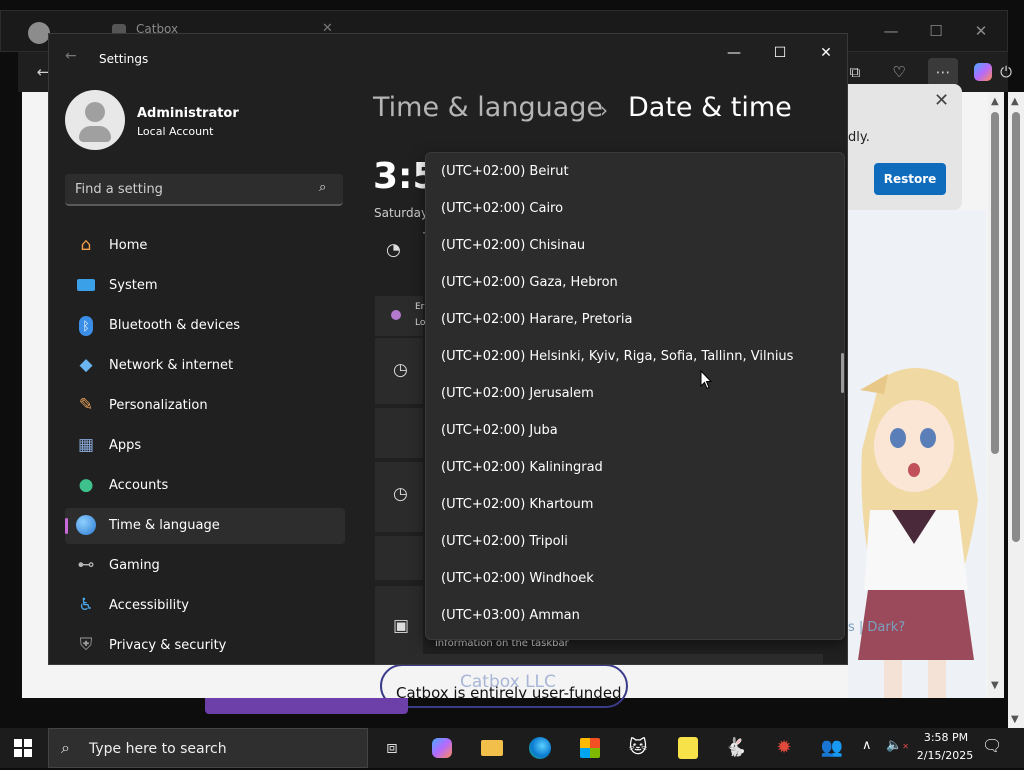 Image resolution: width=1024 pixels, height=770 pixels. What do you see at coordinates (1016, 327) in the screenshot?
I see `window-scrollbar-thumb` at bounding box center [1016, 327].